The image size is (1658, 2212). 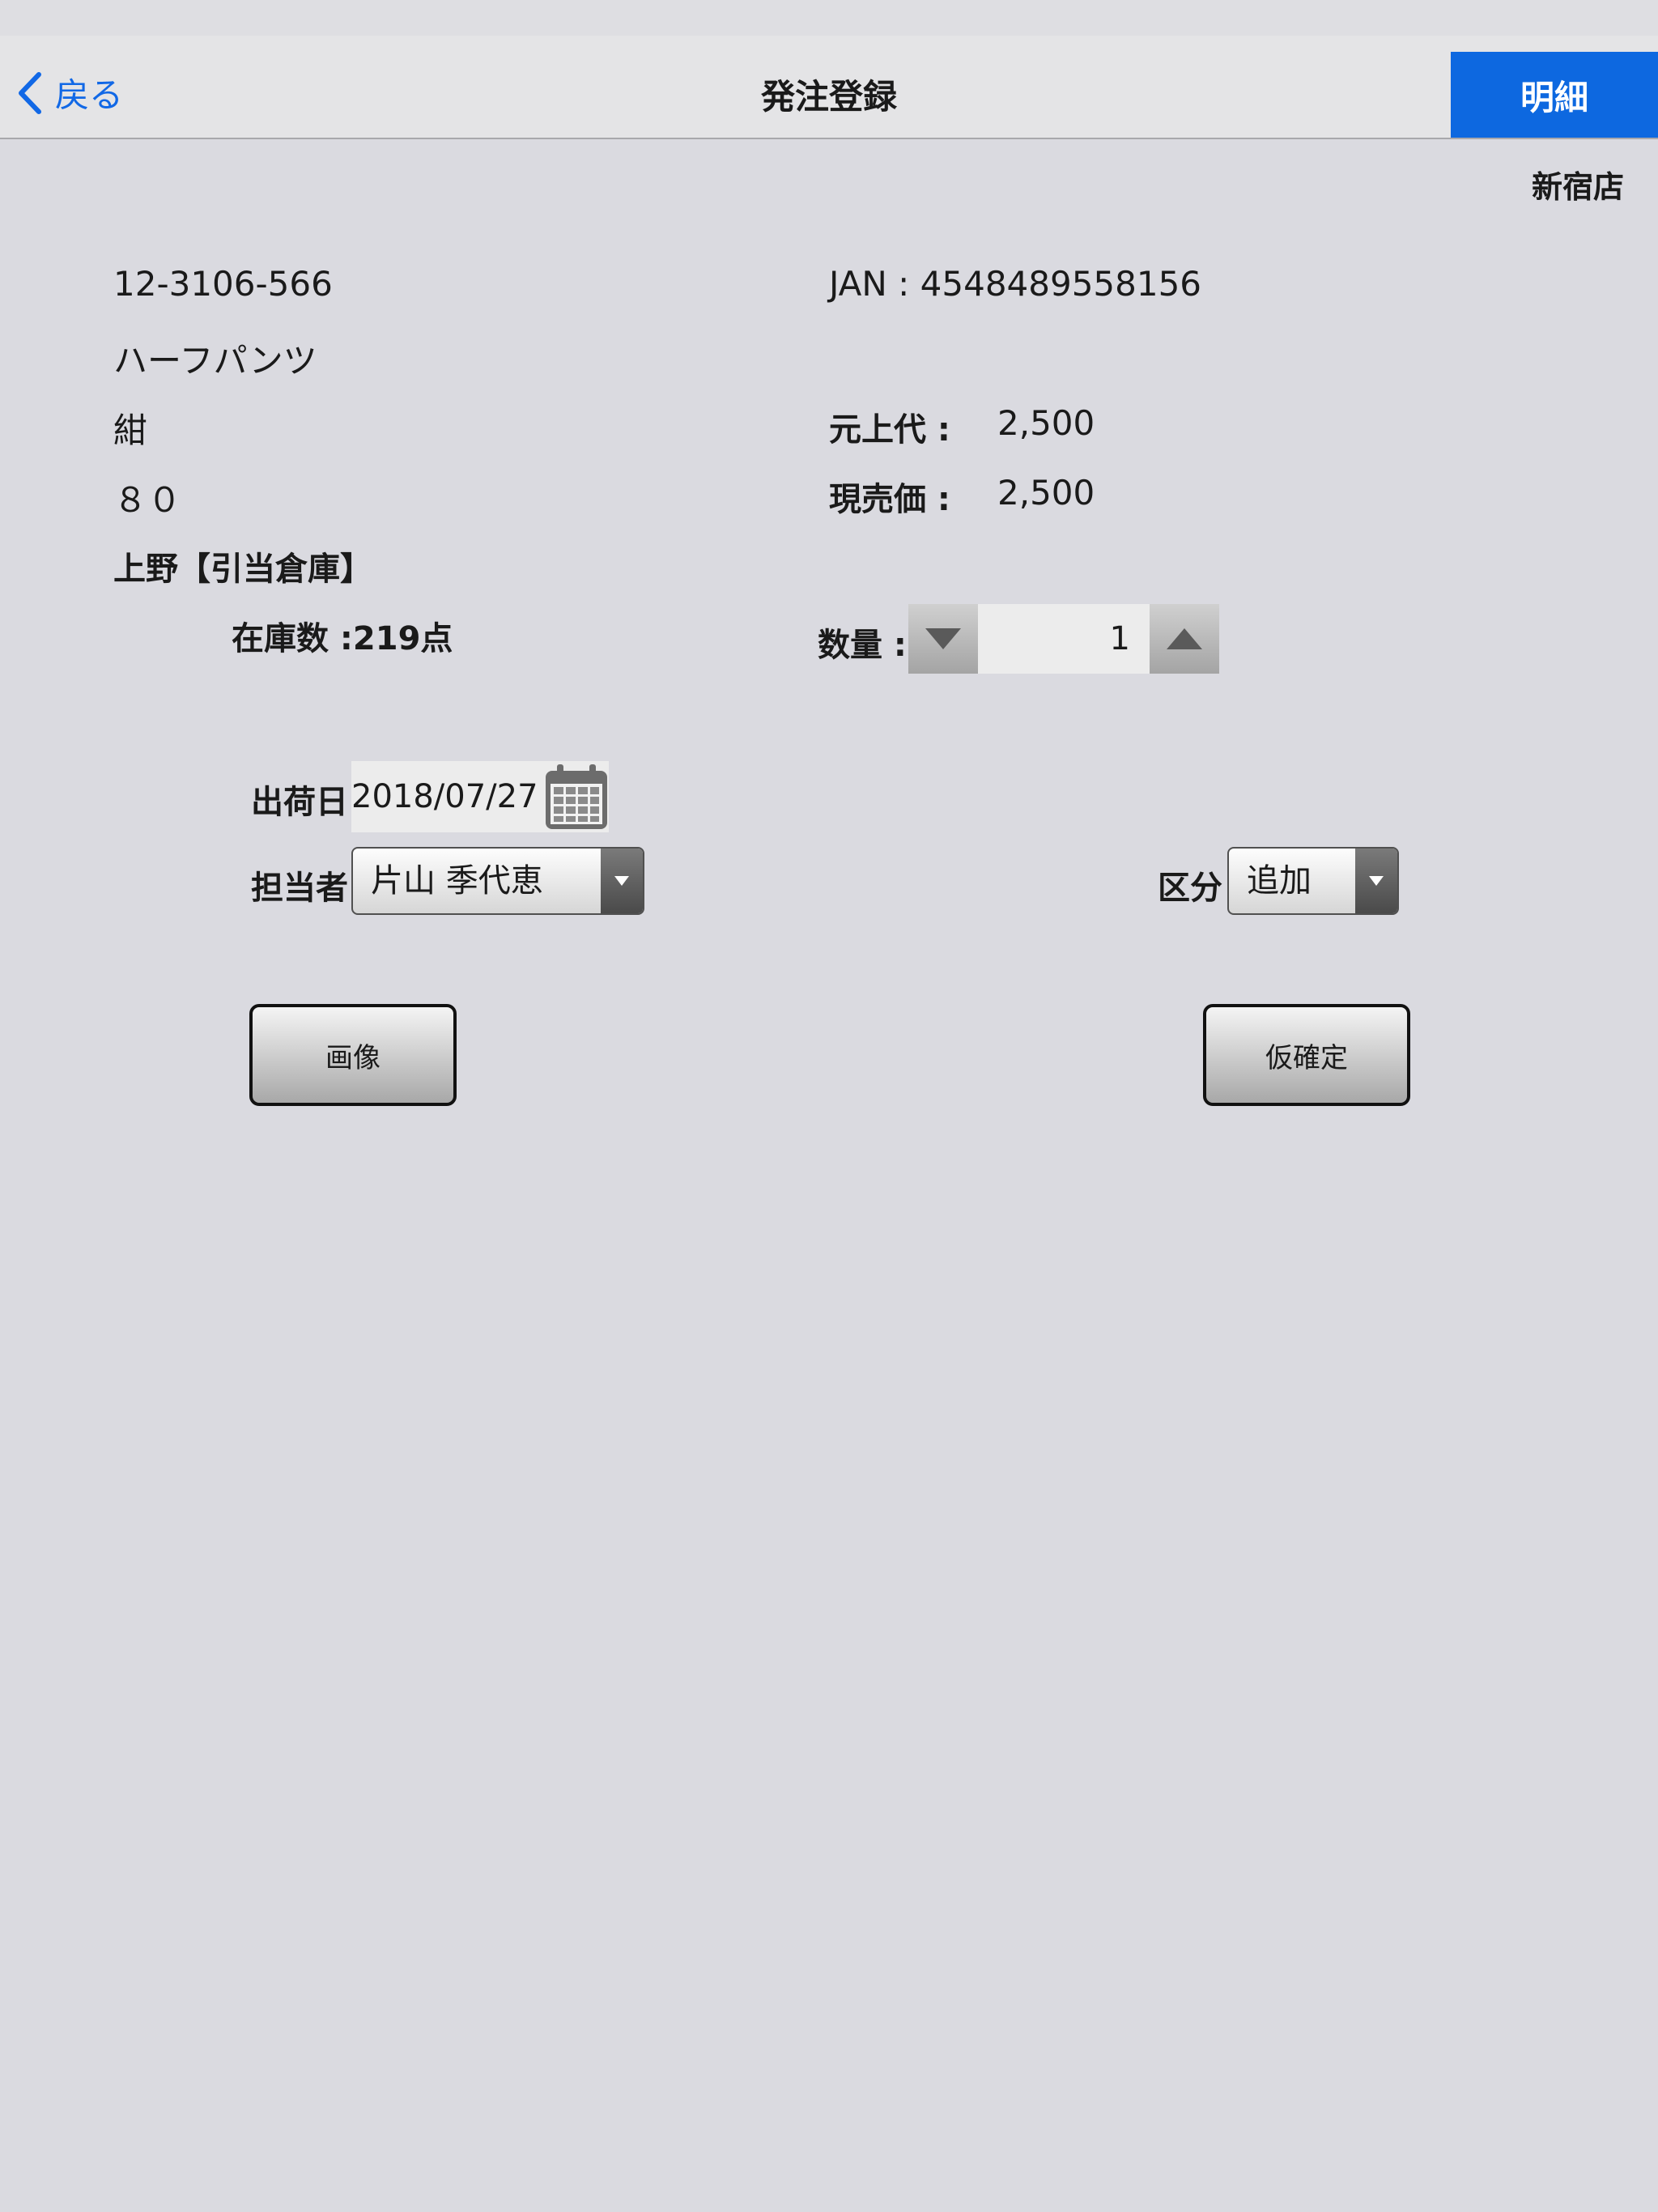 I want to click on image-button: 画像, so click(x=353, y=1055).